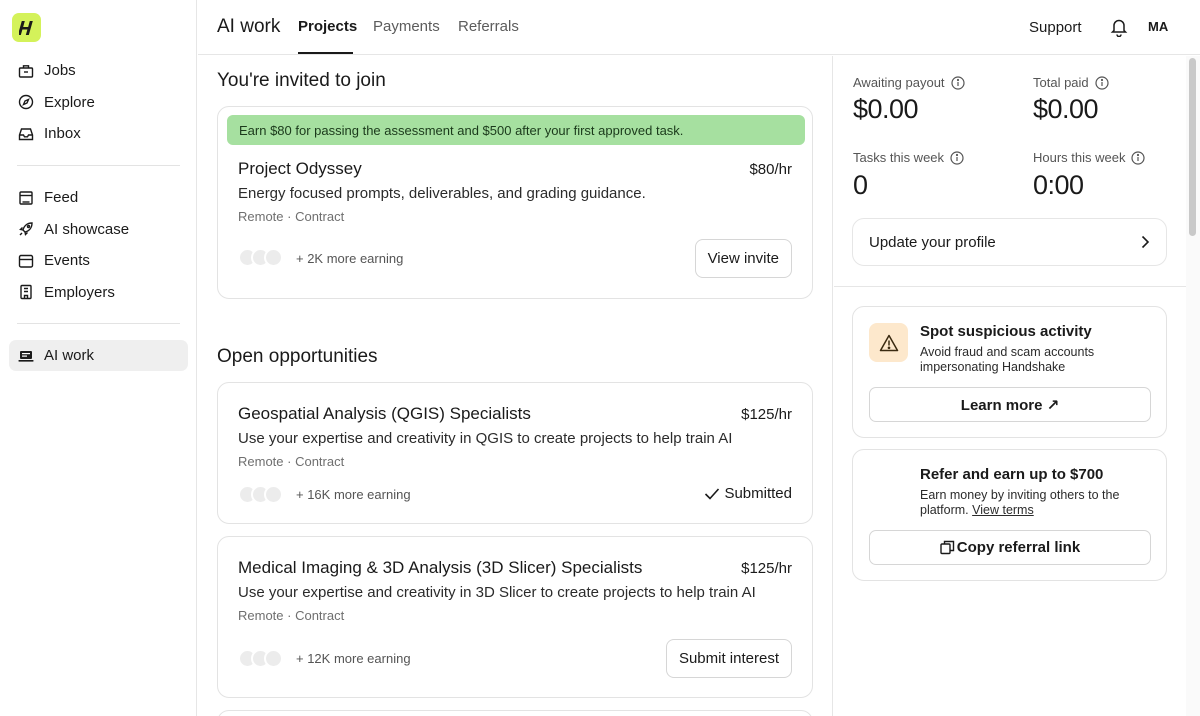 This screenshot has width=1200, height=716. What do you see at coordinates (1058, 185) in the screenshot?
I see `hours-week-value: 0:00` at bounding box center [1058, 185].